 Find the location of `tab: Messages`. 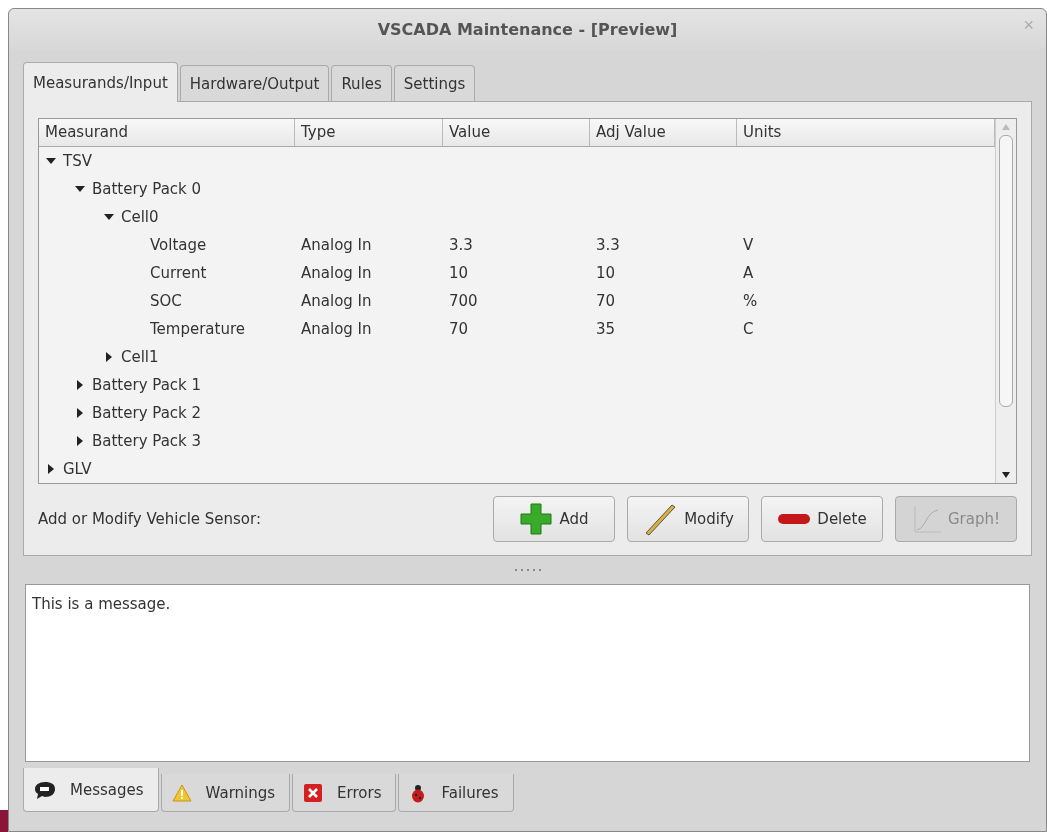

tab: Messages is located at coordinates (91, 790).